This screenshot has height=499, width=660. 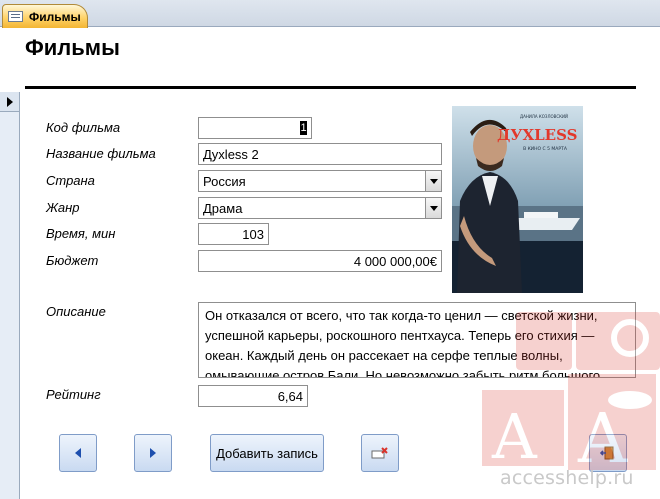 What do you see at coordinates (10, 295) in the screenshot?
I see `record-selector-bar` at bounding box center [10, 295].